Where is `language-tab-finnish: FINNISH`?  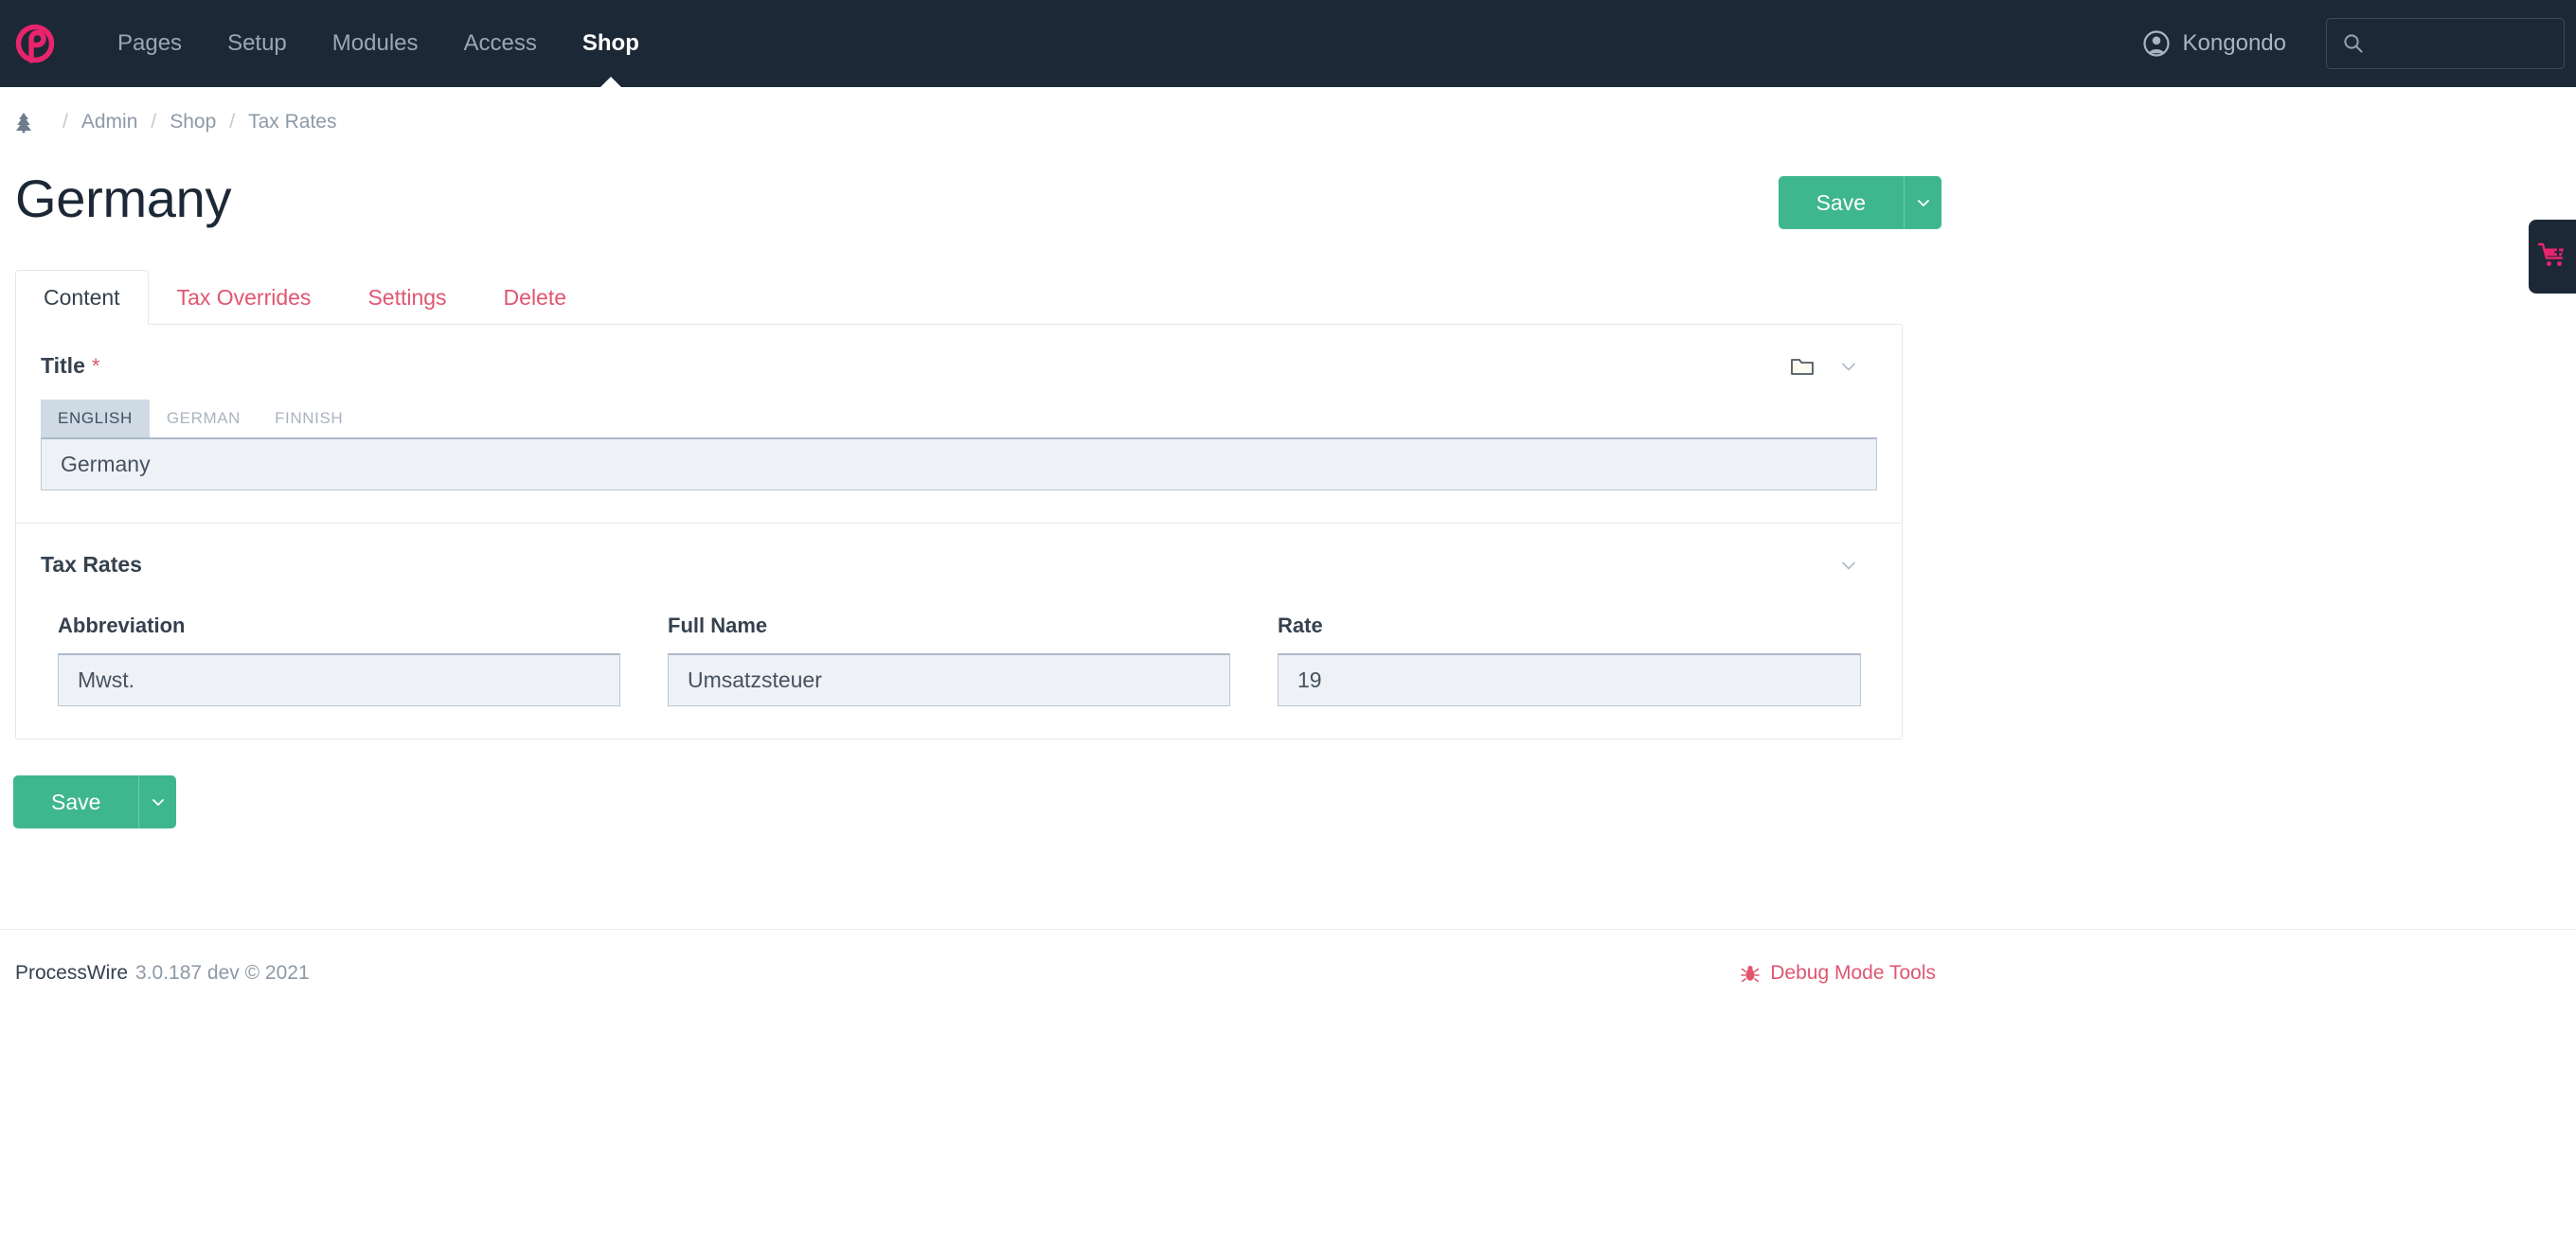
language-tab-finnish: FINNISH is located at coordinates (309, 418).